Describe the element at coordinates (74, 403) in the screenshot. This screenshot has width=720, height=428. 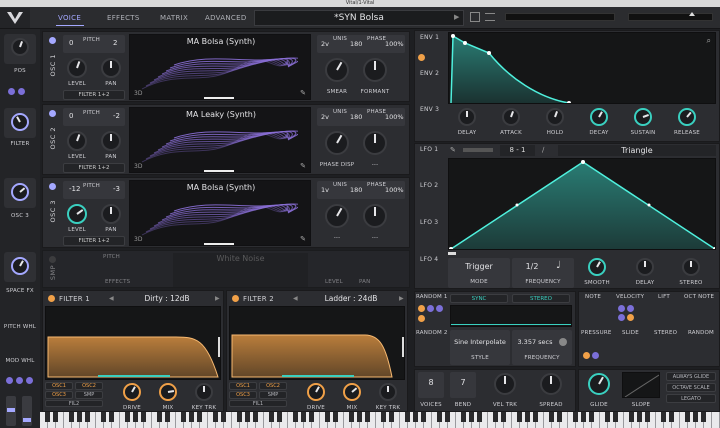
I see `filter-route-link: FIL2` at that location.